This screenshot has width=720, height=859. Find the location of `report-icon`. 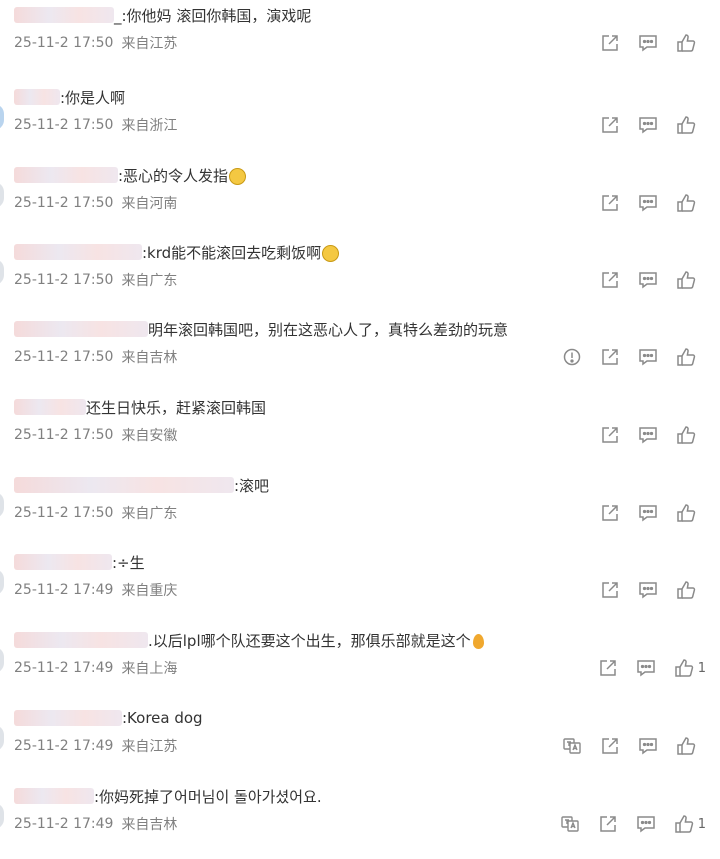

report-icon is located at coordinates (572, 357).